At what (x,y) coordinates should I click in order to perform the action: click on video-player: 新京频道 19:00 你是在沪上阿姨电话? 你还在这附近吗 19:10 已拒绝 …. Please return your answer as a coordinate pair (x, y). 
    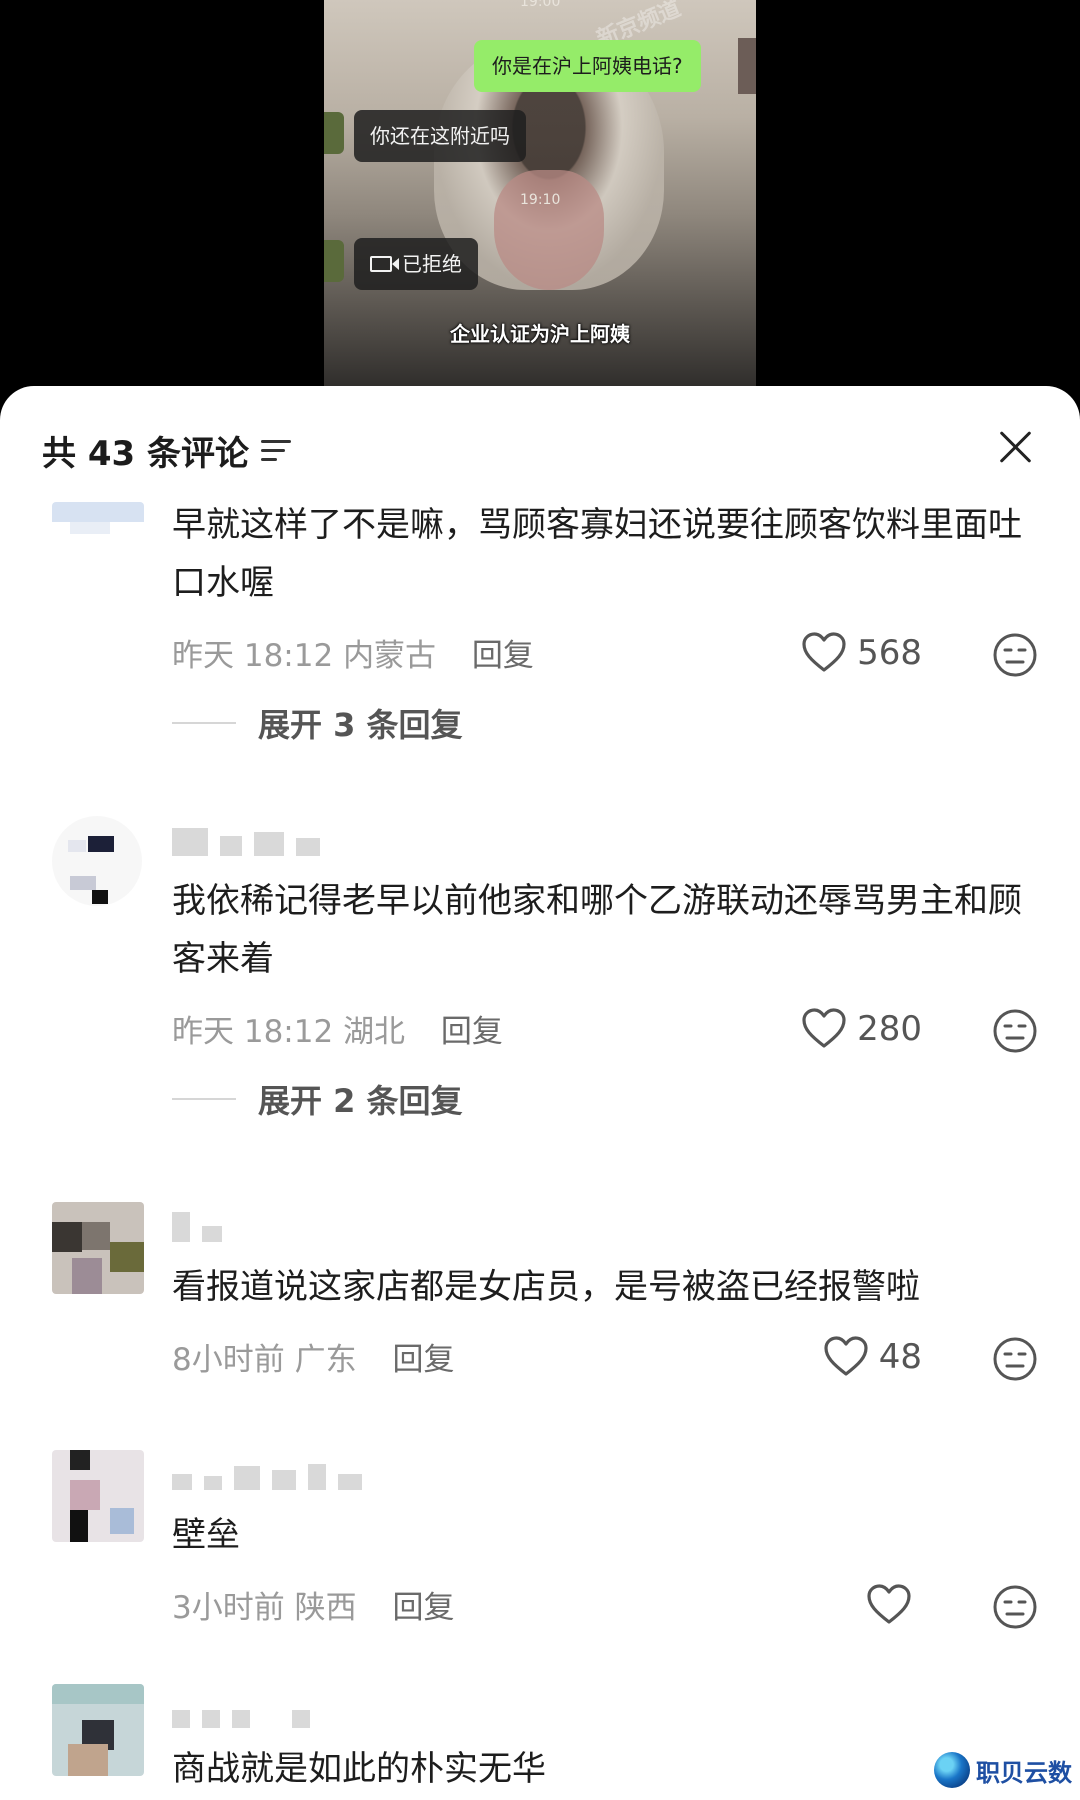
    Looking at the image, I should click on (540, 195).